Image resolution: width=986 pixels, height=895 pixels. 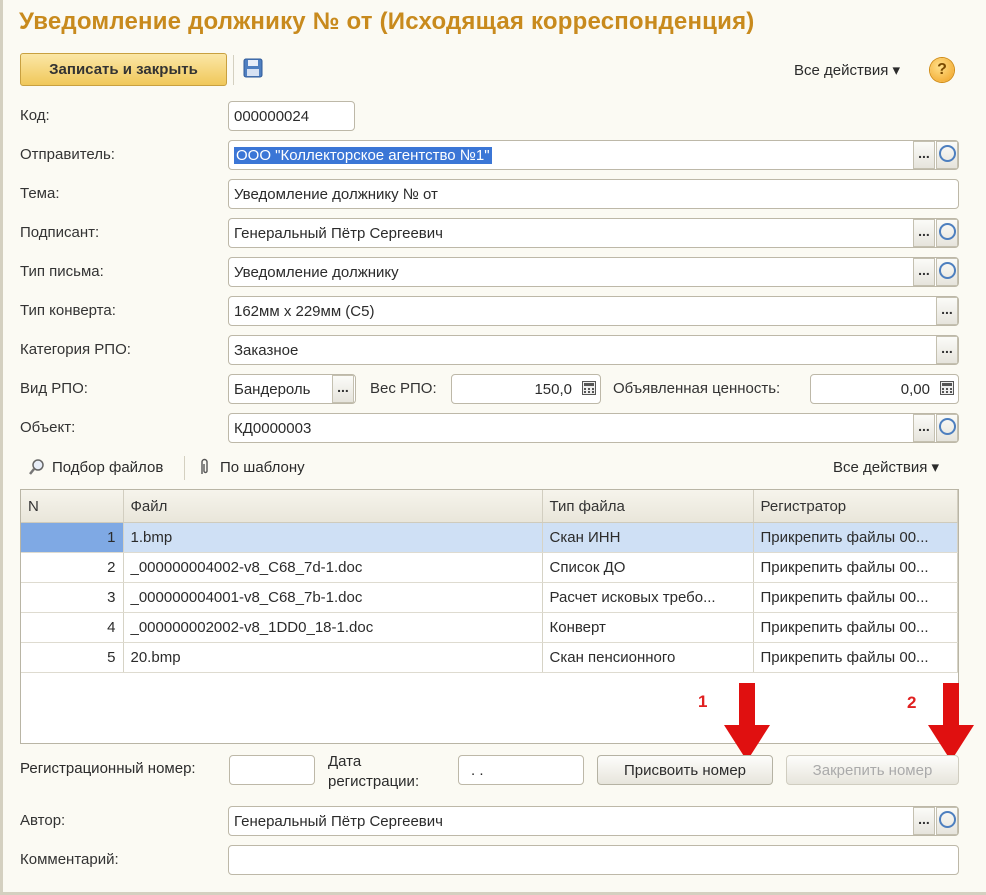 What do you see at coordinates (333, 657) in the screenshot?
I see `file-name: 20.bmp` at bounding box center [333, 657].